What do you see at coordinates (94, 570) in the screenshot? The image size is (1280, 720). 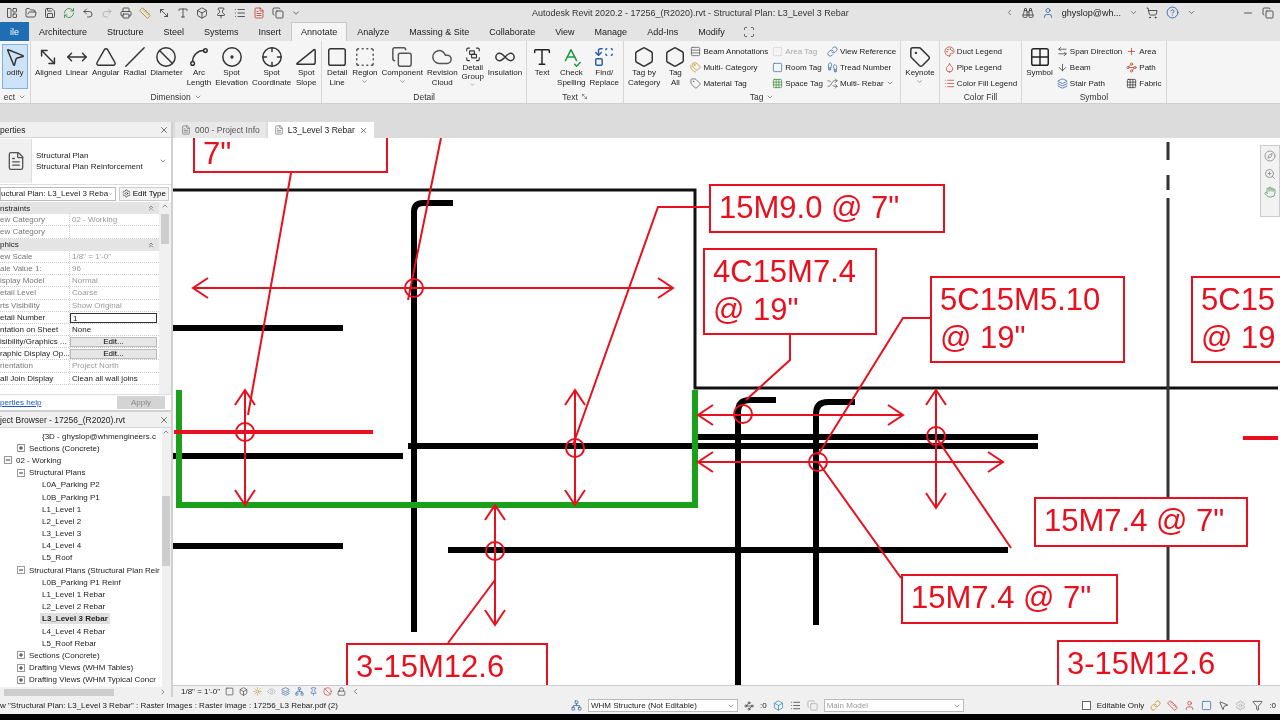 I see `tree-item: Structural Plans (Structural Plan Reir` at bounding box center [94, 570].